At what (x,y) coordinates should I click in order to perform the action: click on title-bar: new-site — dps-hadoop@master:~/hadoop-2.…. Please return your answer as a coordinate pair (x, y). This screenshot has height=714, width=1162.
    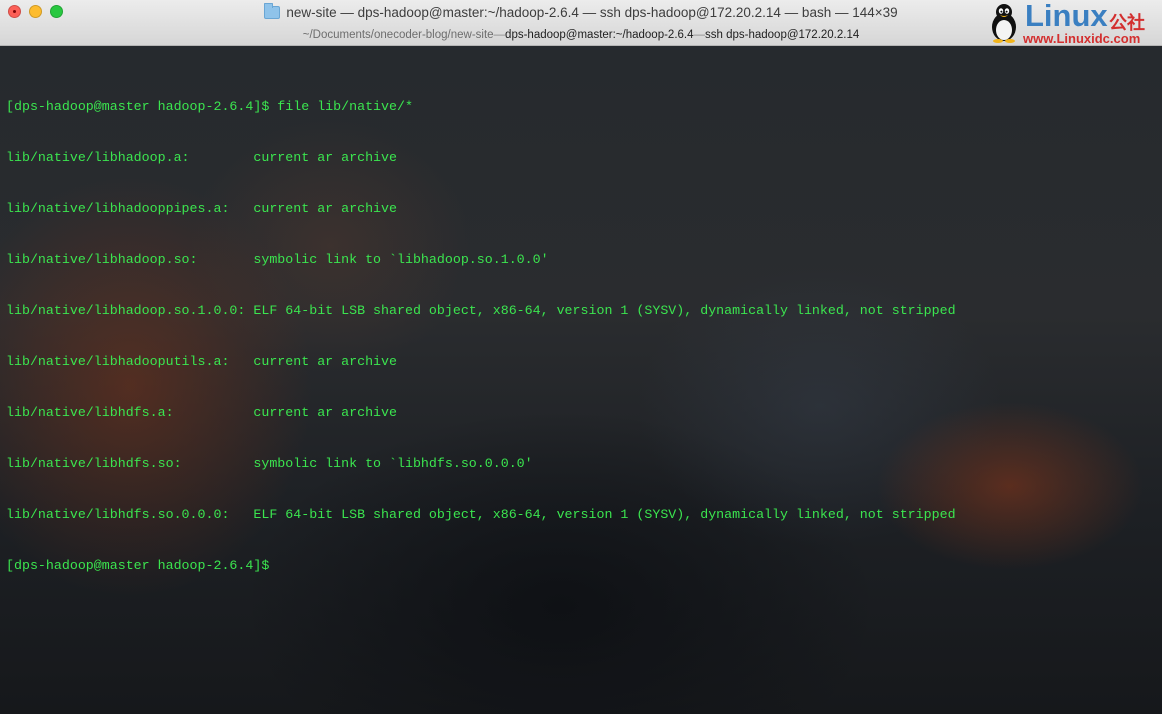
    Looking at the image, I should click on (581, 23).